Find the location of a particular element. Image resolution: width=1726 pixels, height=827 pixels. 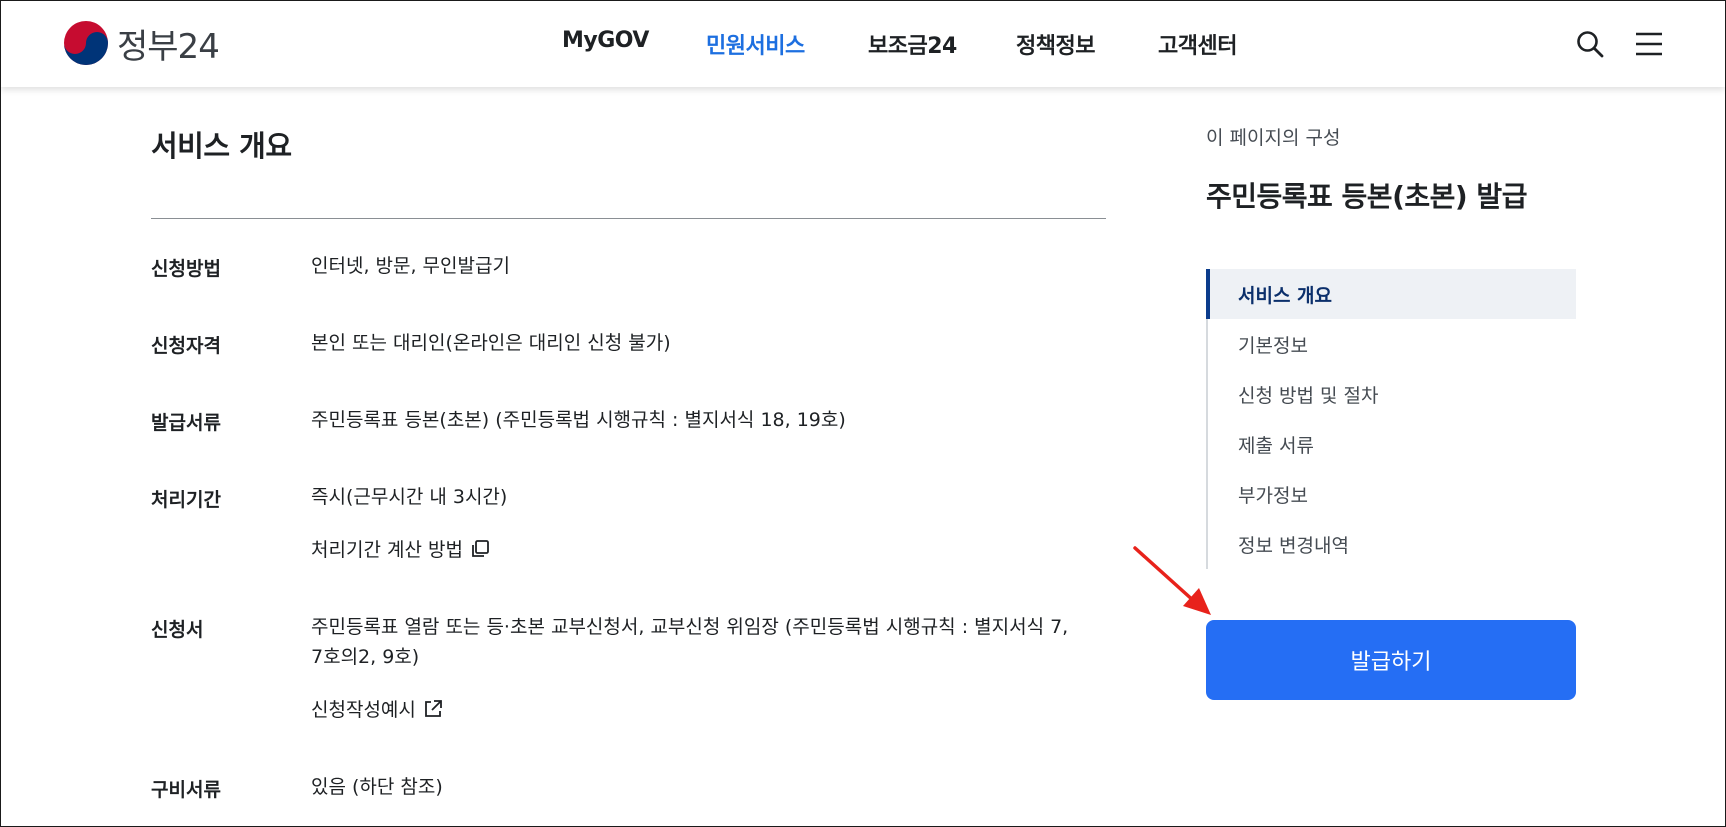

nav-civil-service: 민원서비스 is located at coordinates (755, 44).